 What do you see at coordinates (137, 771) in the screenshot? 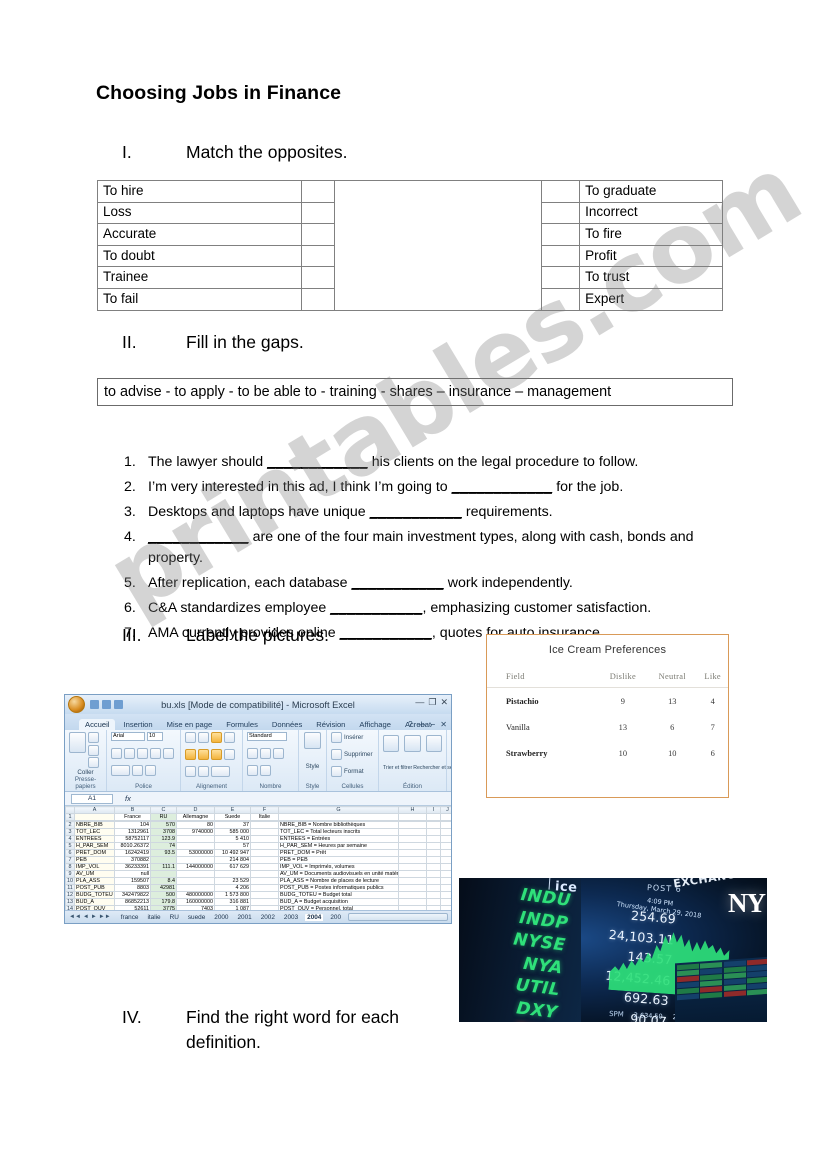
I see `fill-color-icon` at bounding box center [137, 771].